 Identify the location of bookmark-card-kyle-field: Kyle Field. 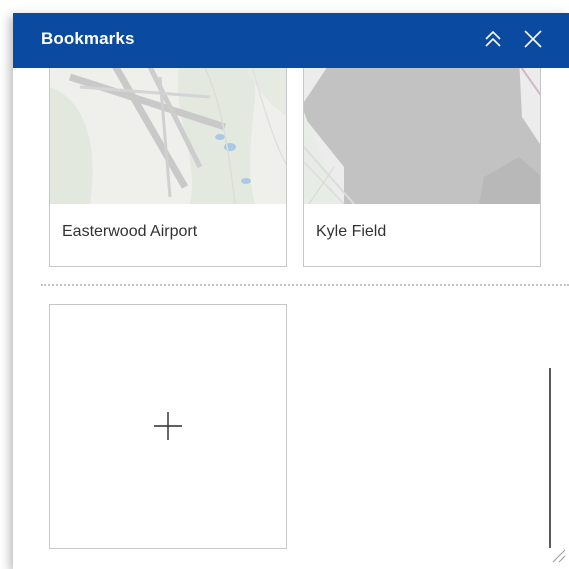
(422, 167).